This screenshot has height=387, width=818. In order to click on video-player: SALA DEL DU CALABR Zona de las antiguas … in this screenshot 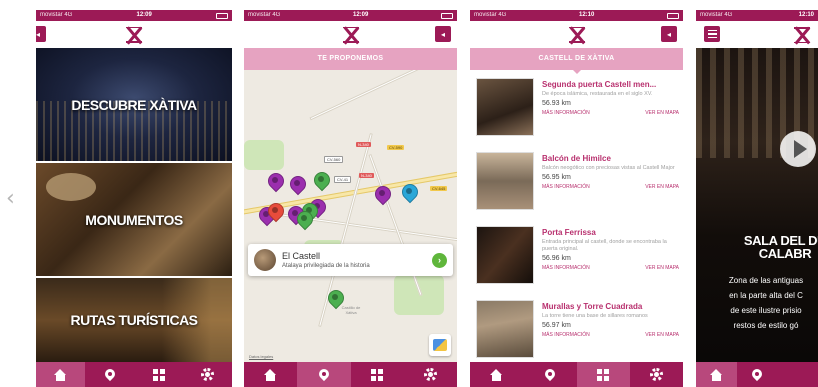, I will do `click(757, 205)`.